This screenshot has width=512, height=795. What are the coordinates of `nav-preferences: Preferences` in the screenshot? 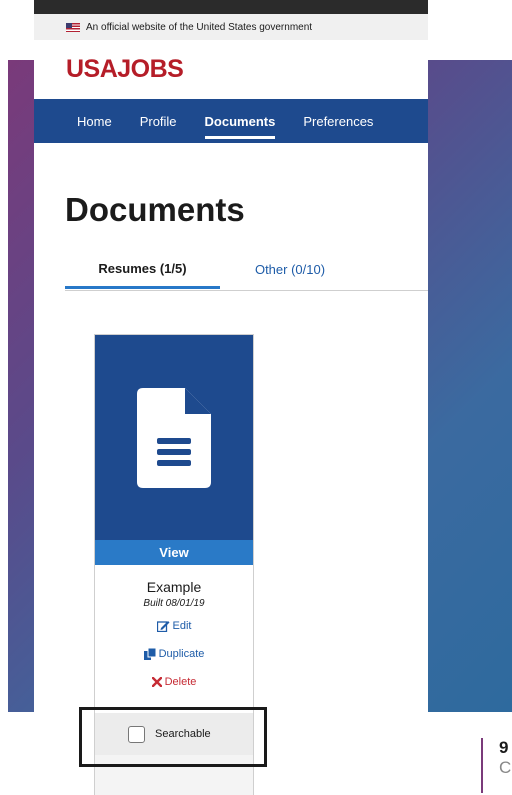 It's located at (338, 121).